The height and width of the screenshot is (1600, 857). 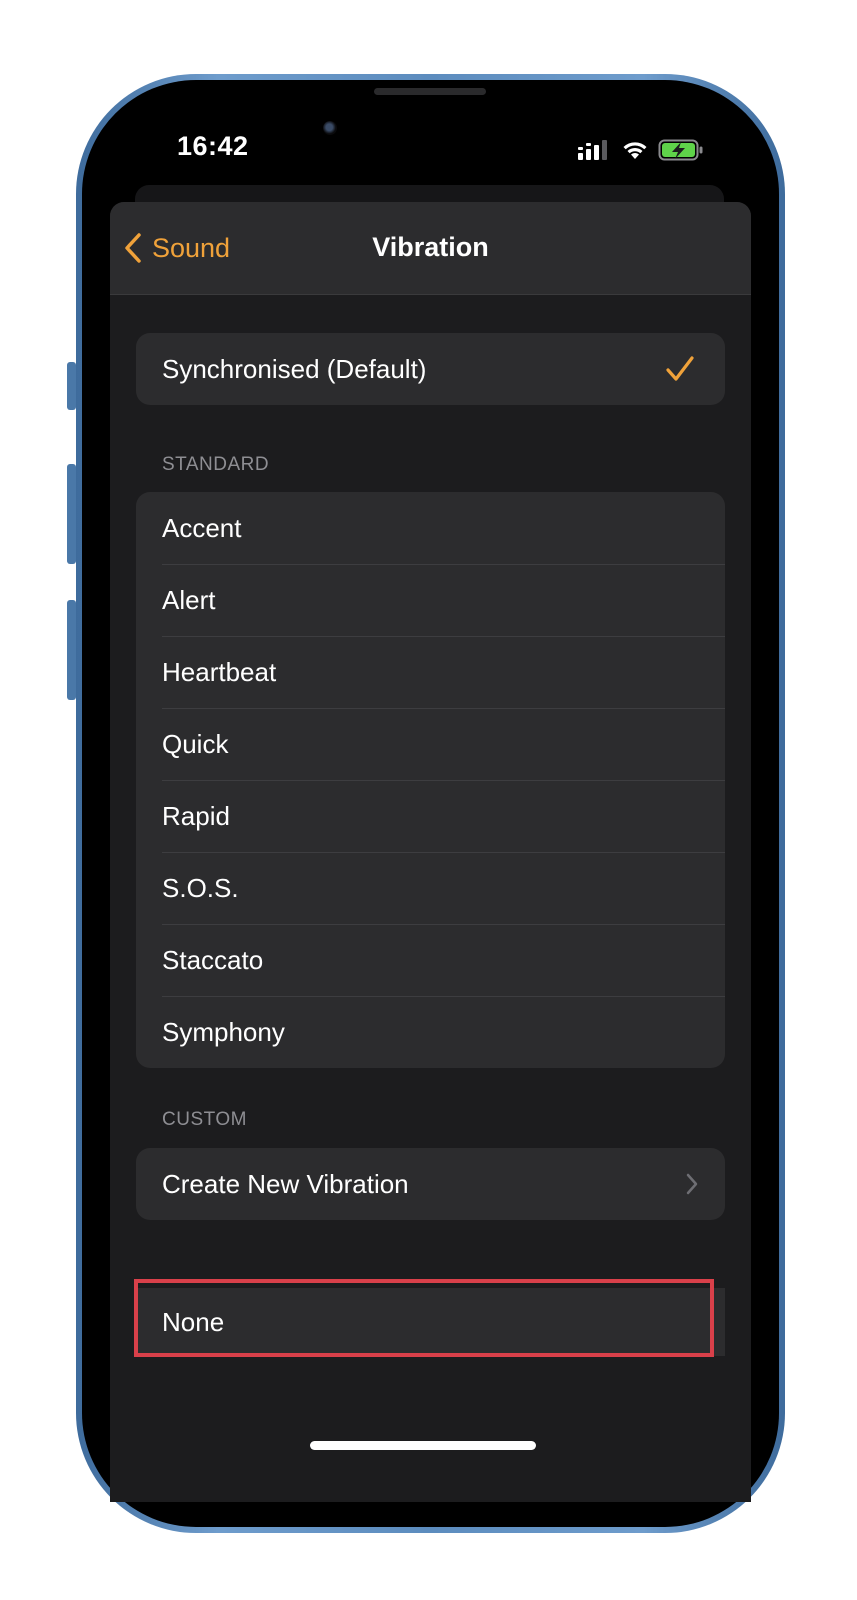 I want to click on status-time: 16:42, so click(x=213, y=146).